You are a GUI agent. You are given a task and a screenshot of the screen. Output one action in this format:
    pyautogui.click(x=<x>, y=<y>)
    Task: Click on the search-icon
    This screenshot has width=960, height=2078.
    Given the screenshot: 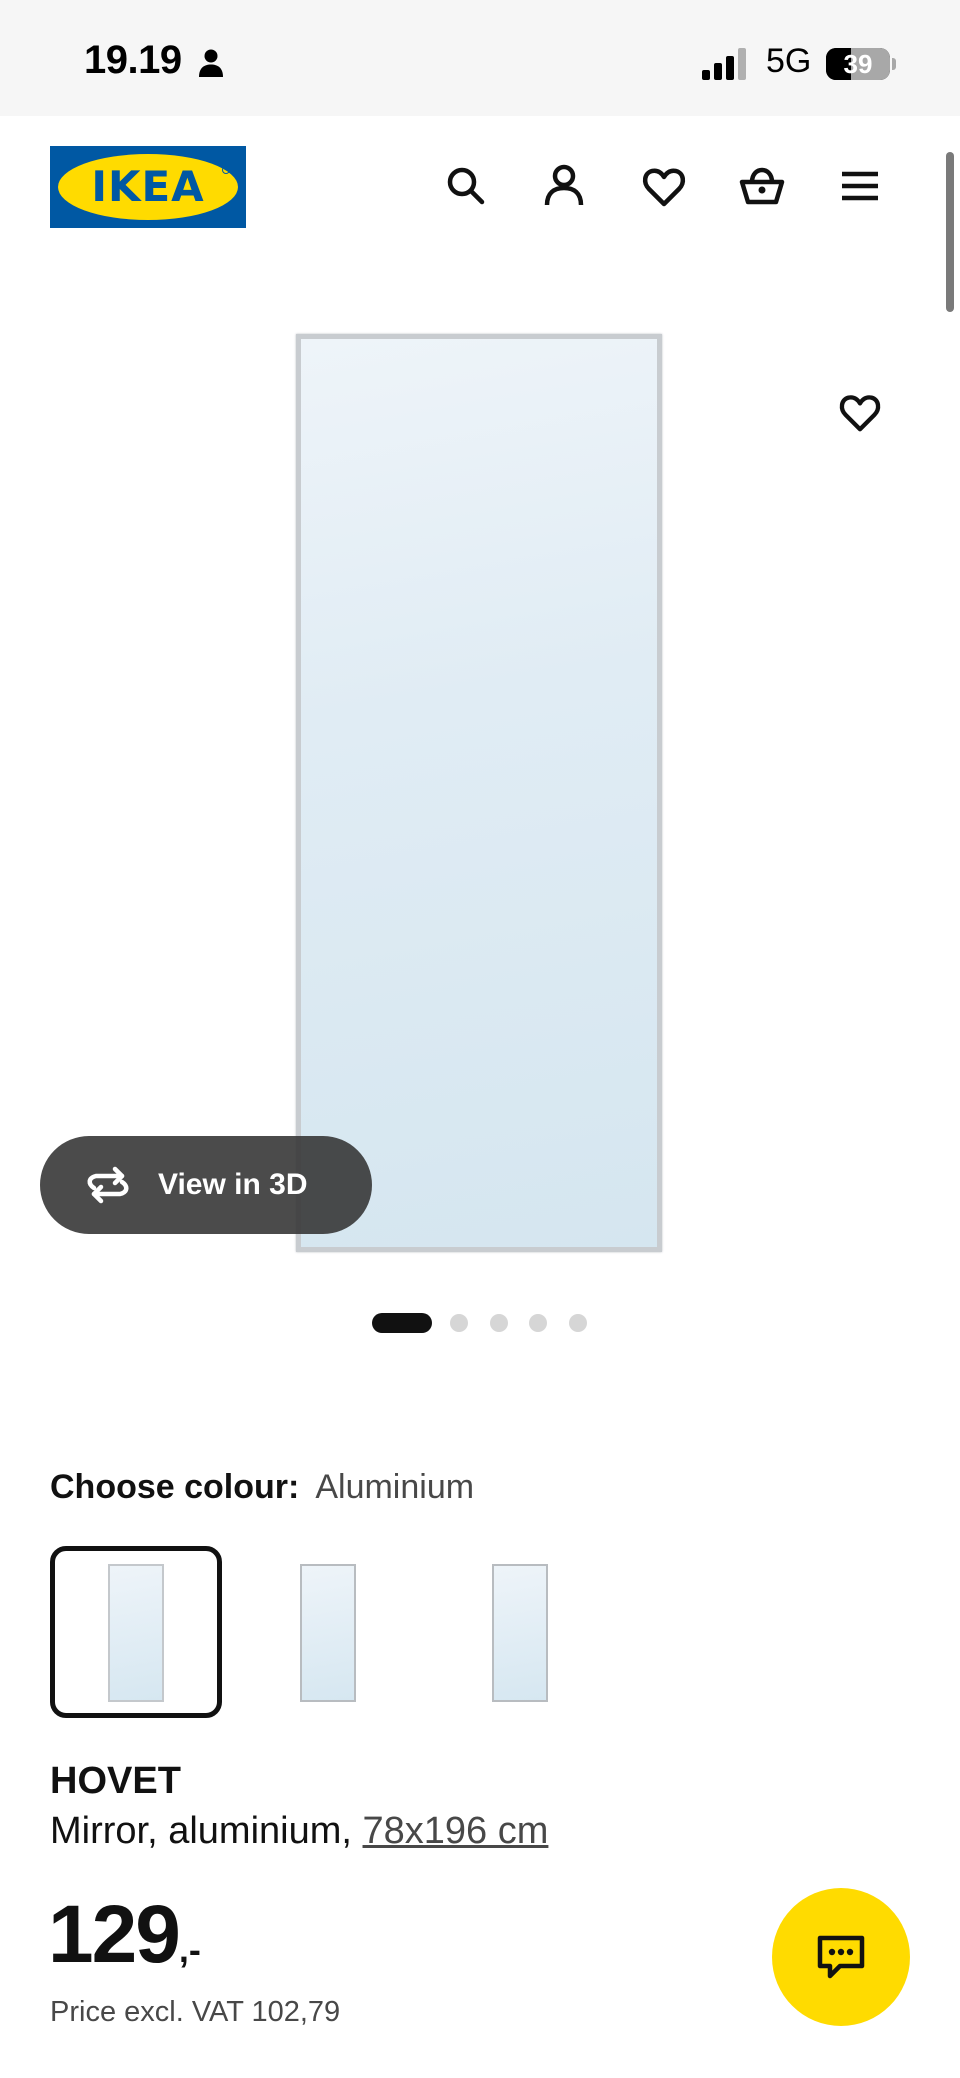 What is the action you would take?
    pyautogui.click(x=466, y=186)
    